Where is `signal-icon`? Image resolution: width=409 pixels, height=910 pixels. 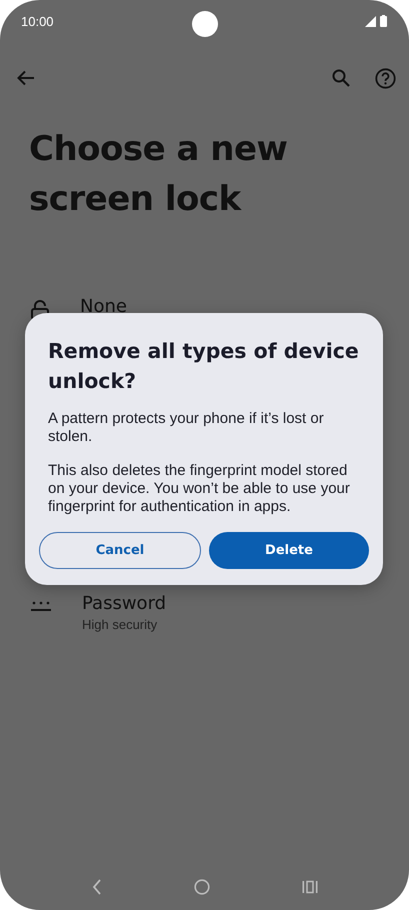
signal-icon is located at coordinates (370, 21).